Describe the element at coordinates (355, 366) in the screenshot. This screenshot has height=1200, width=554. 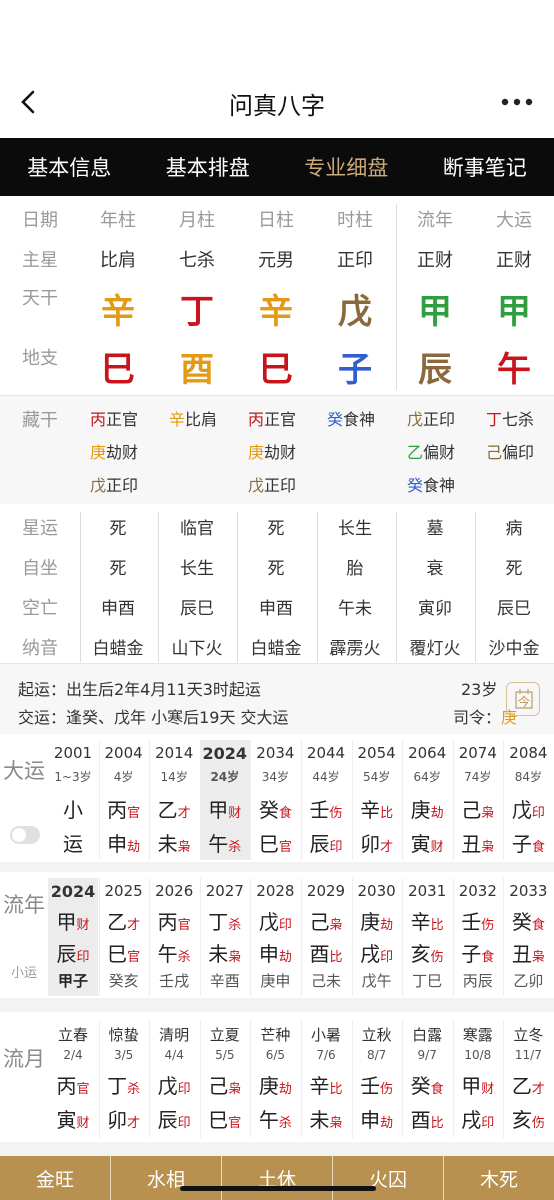
I see `earthly-branch: 子` at that location.